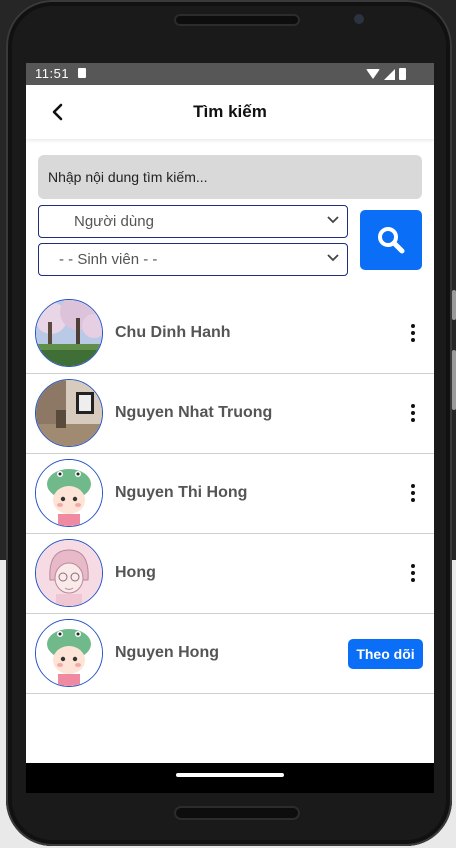  Describe the element at coordinates (230, 654) in the screenshot. I see `list-item: Nguyen Hong Theo dõi` at that location.